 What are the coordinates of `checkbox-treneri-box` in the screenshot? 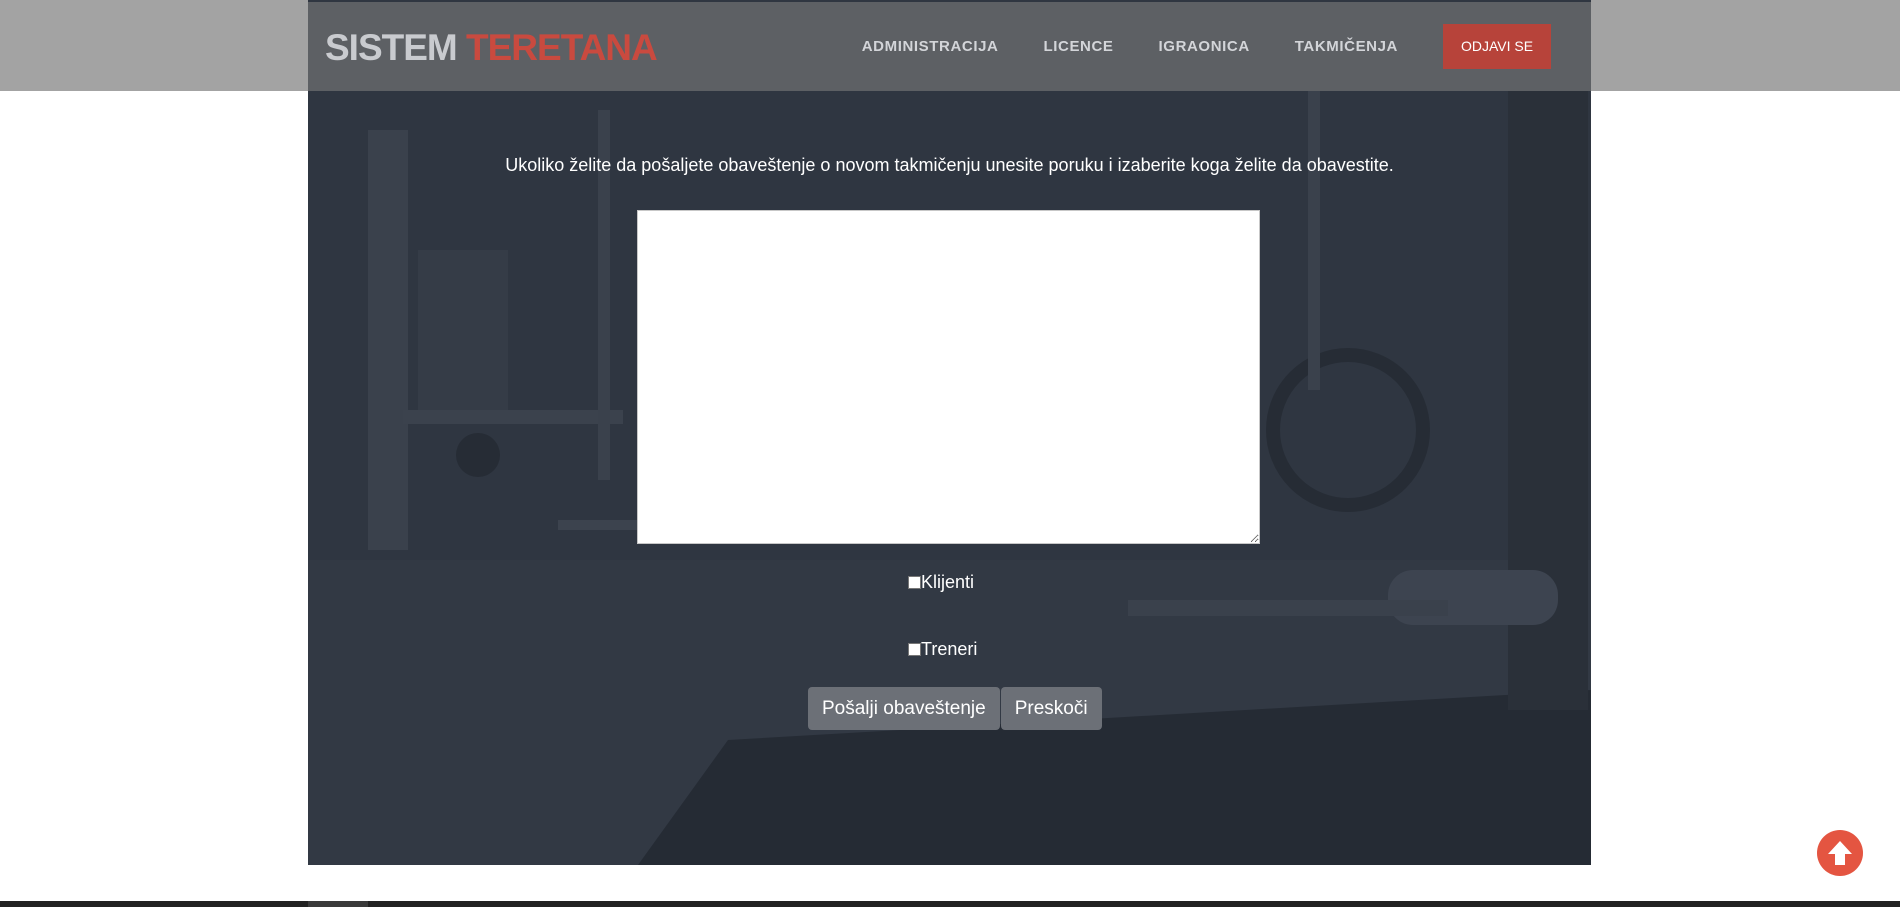 It's located at (914, 649).